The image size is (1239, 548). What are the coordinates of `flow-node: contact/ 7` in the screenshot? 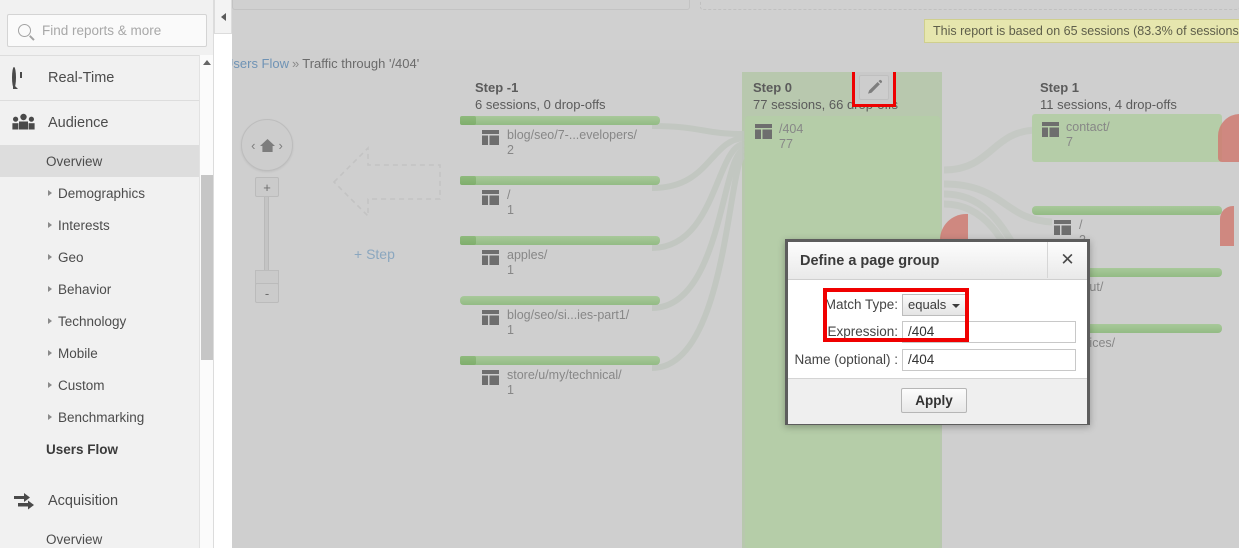 It's located at (1127, 138).